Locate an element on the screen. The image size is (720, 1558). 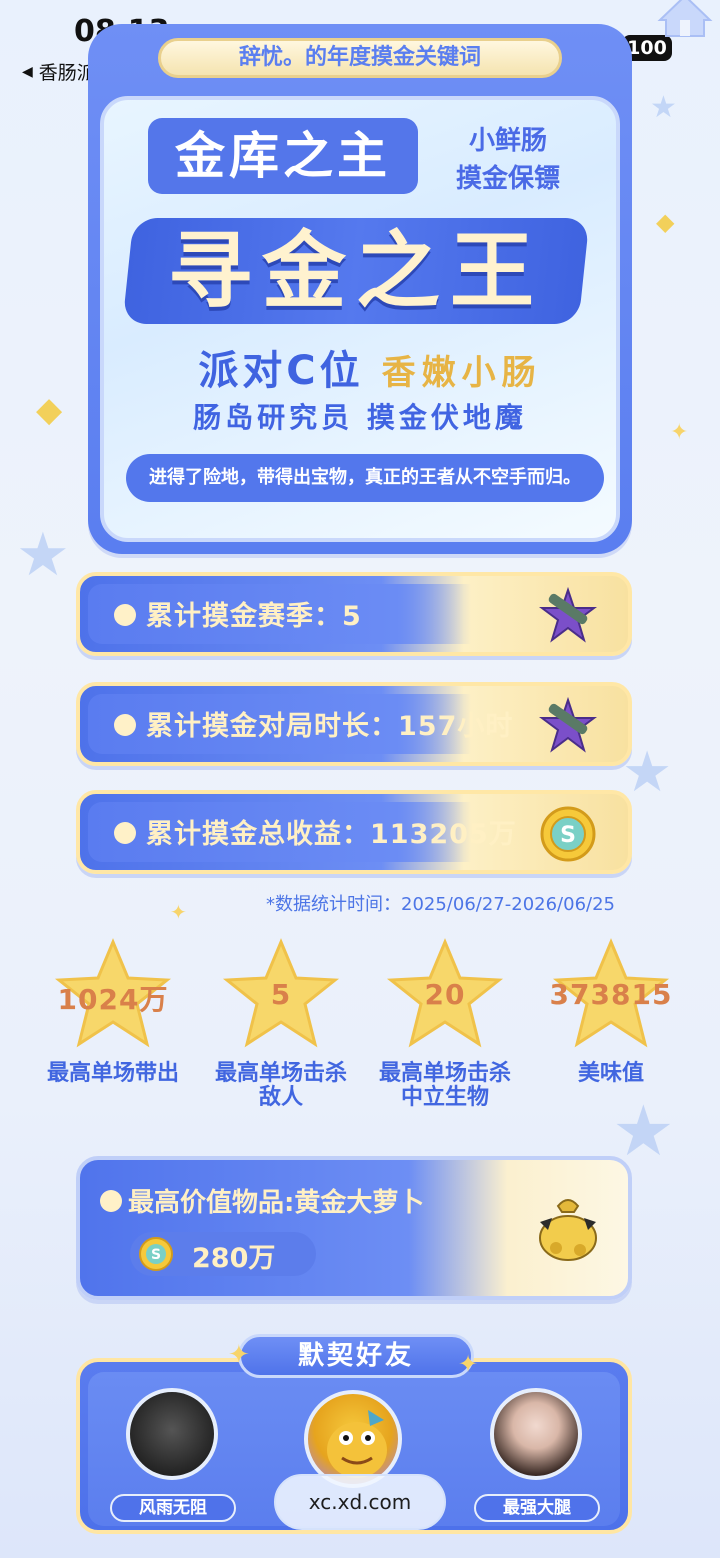
stat-bar-playtime: 累计摸金对局时长：157小时 is located at coordinates (354, 724).